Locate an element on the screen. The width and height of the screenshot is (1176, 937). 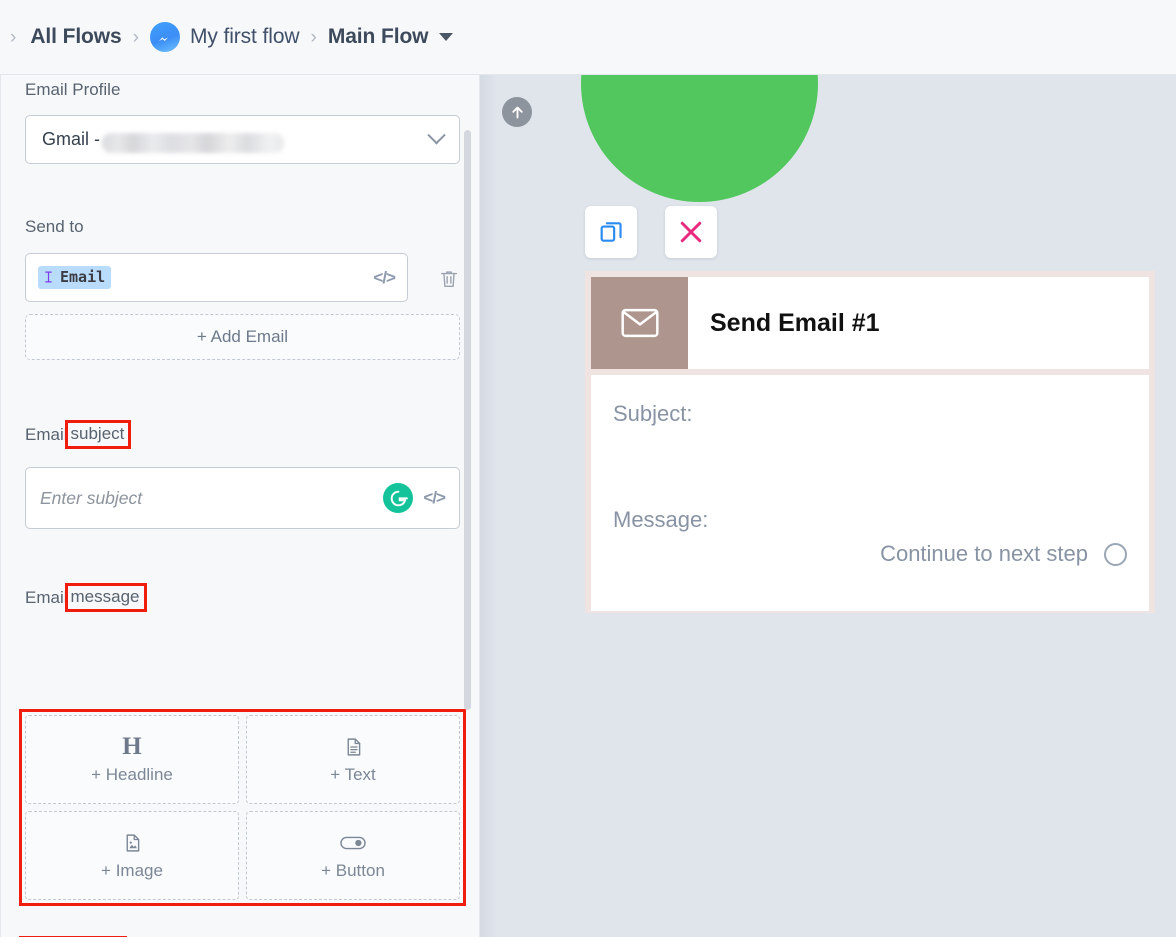
grammarly-icon is located at coordinates (398, 498).